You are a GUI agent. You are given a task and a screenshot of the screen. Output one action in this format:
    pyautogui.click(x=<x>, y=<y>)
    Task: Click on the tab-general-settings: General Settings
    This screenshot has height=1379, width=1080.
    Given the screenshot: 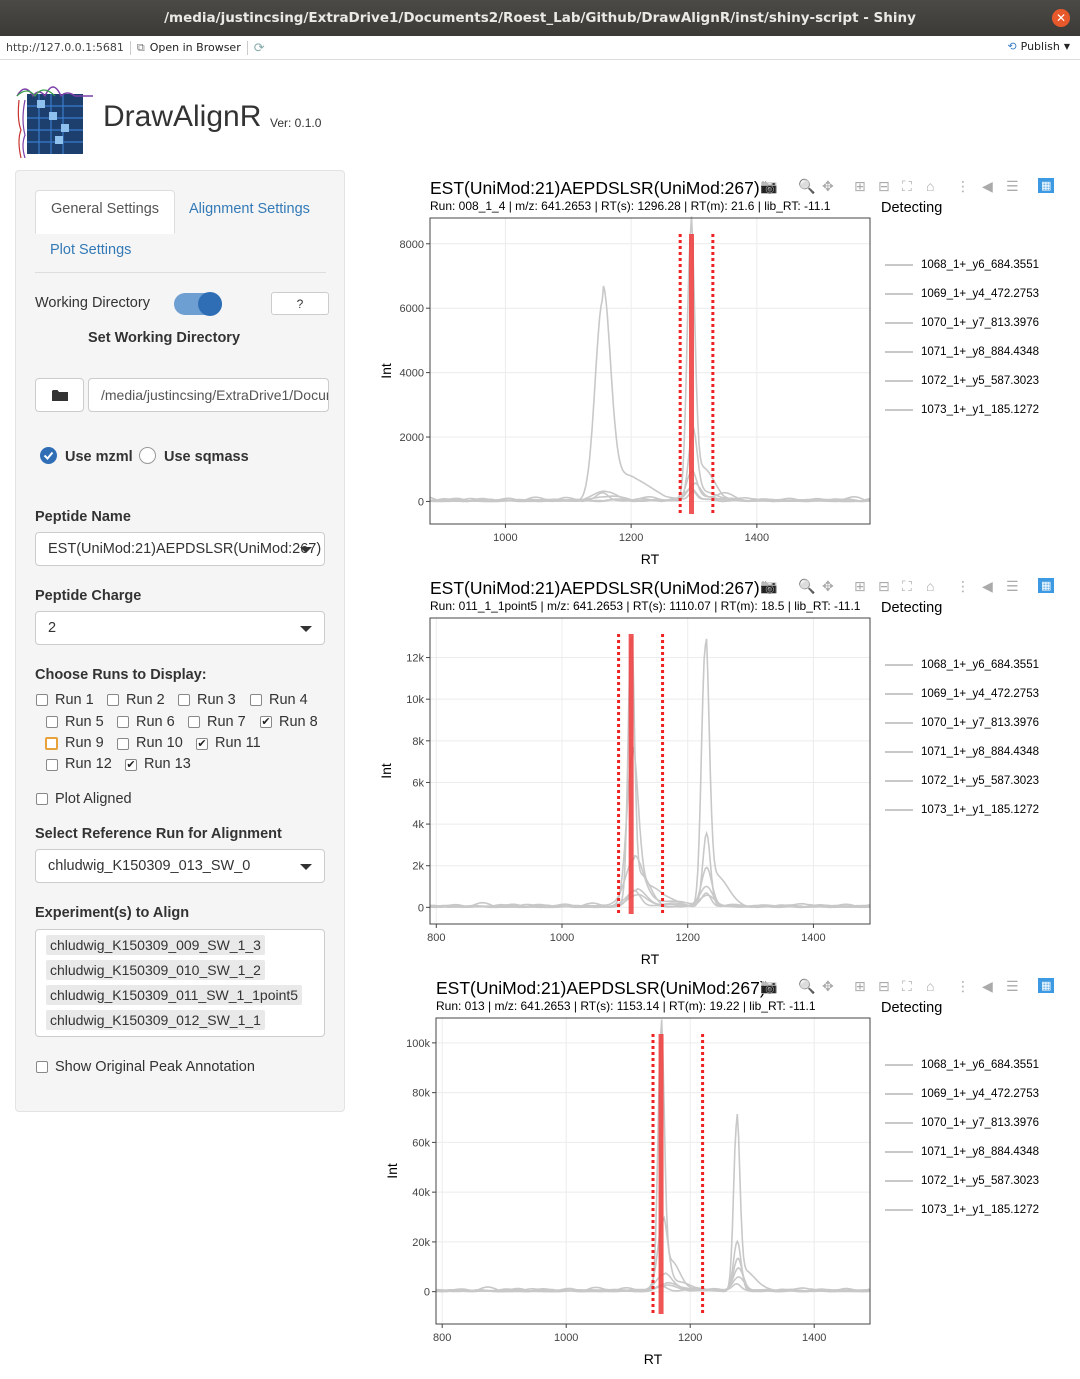 What is the action you would take?
    pyautogui.click(x=105, y=212)
    